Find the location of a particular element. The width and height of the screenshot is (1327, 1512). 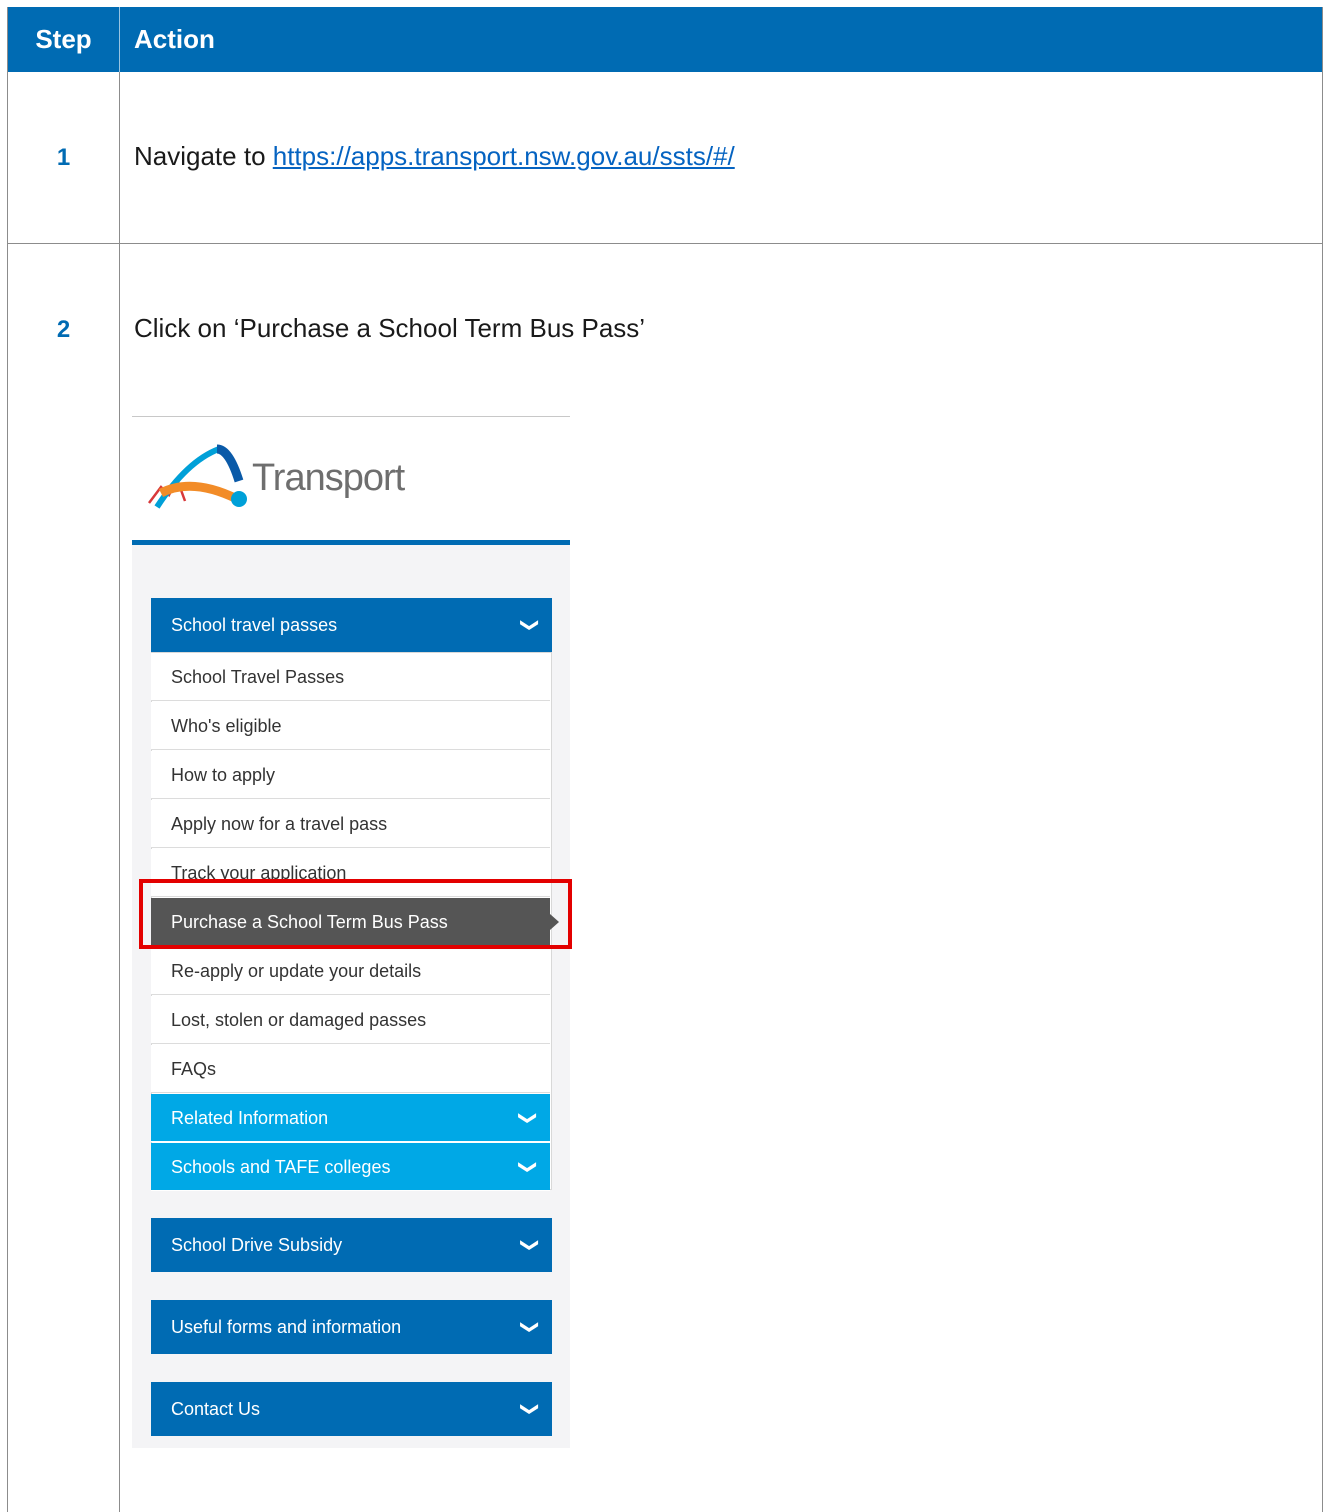

nav-item-whos-eligible: Who's eligible is located at coordinates (350, 726).